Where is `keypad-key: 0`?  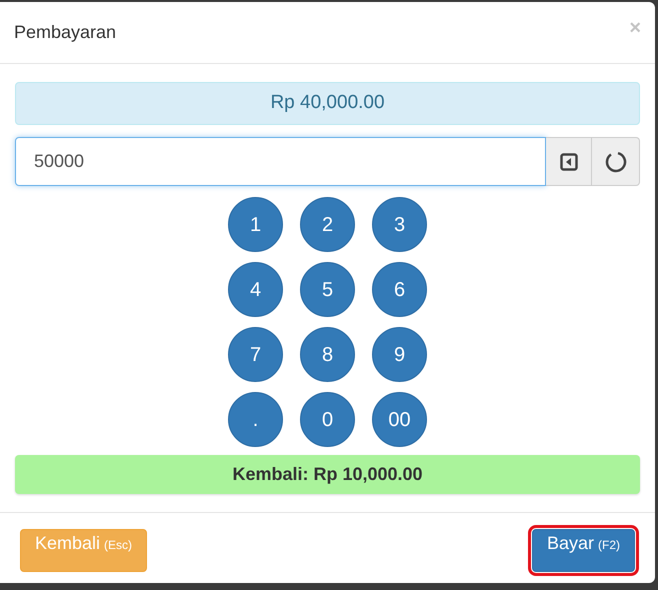
keypad-key: 0 is located at coordinates (327, 419).